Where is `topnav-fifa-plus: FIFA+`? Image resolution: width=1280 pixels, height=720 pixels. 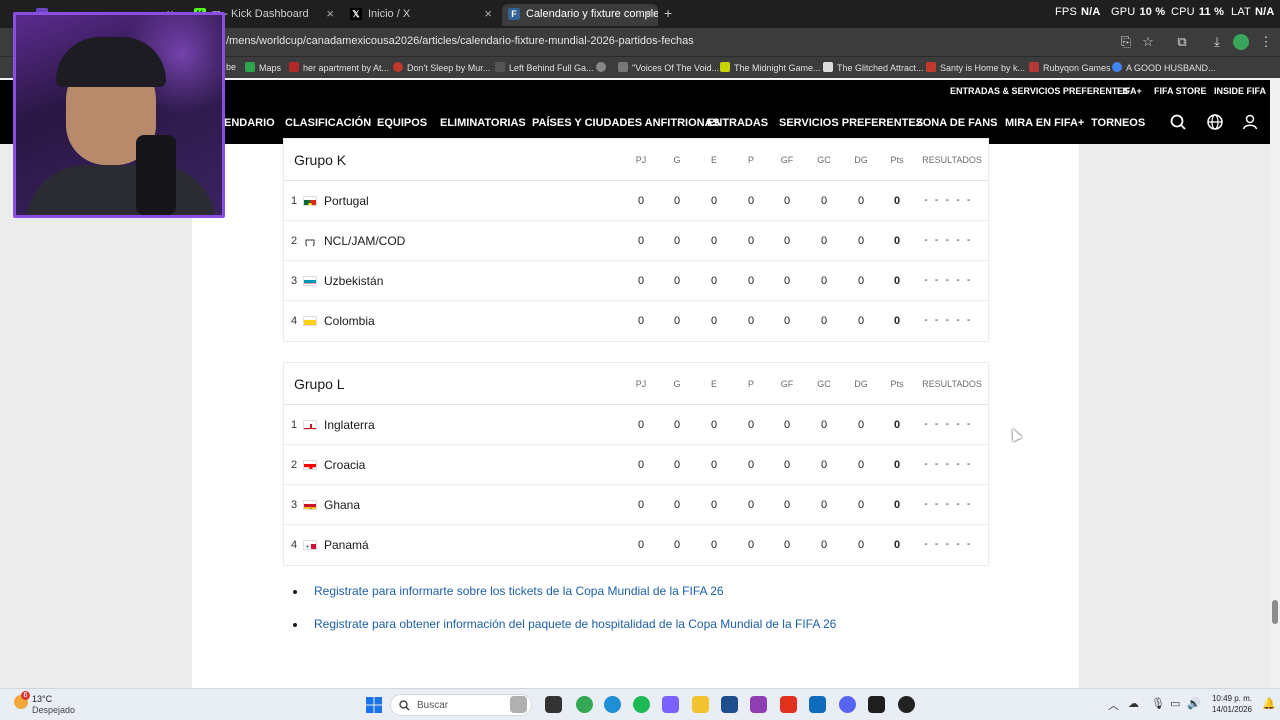 topnav-fifa-plus: FIFA+ is located at coordinates (1129, 91).